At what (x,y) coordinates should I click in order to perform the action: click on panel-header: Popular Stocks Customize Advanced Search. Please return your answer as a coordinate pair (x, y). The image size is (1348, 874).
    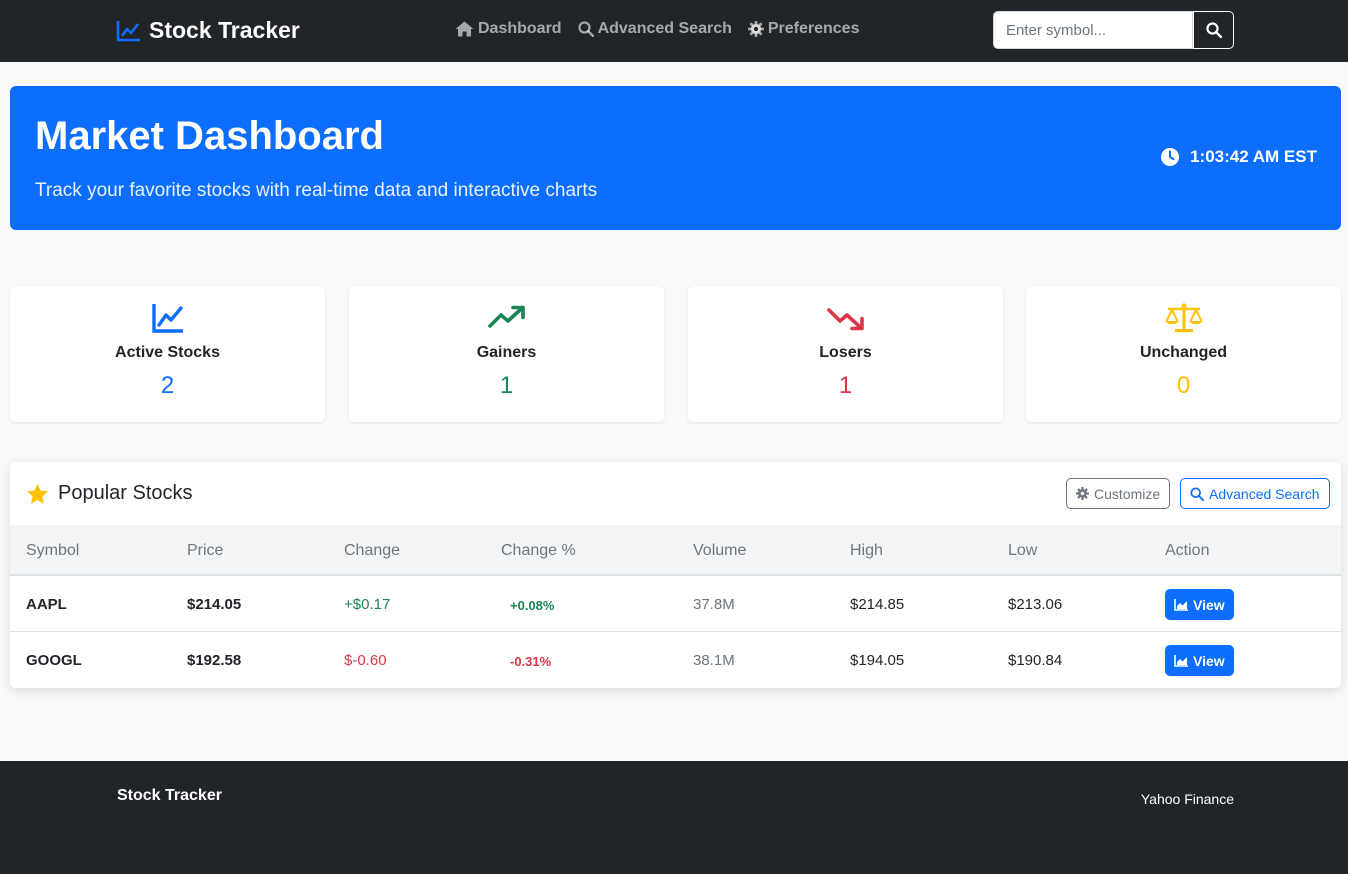
    Looking at the image, I should click on (675, 493).